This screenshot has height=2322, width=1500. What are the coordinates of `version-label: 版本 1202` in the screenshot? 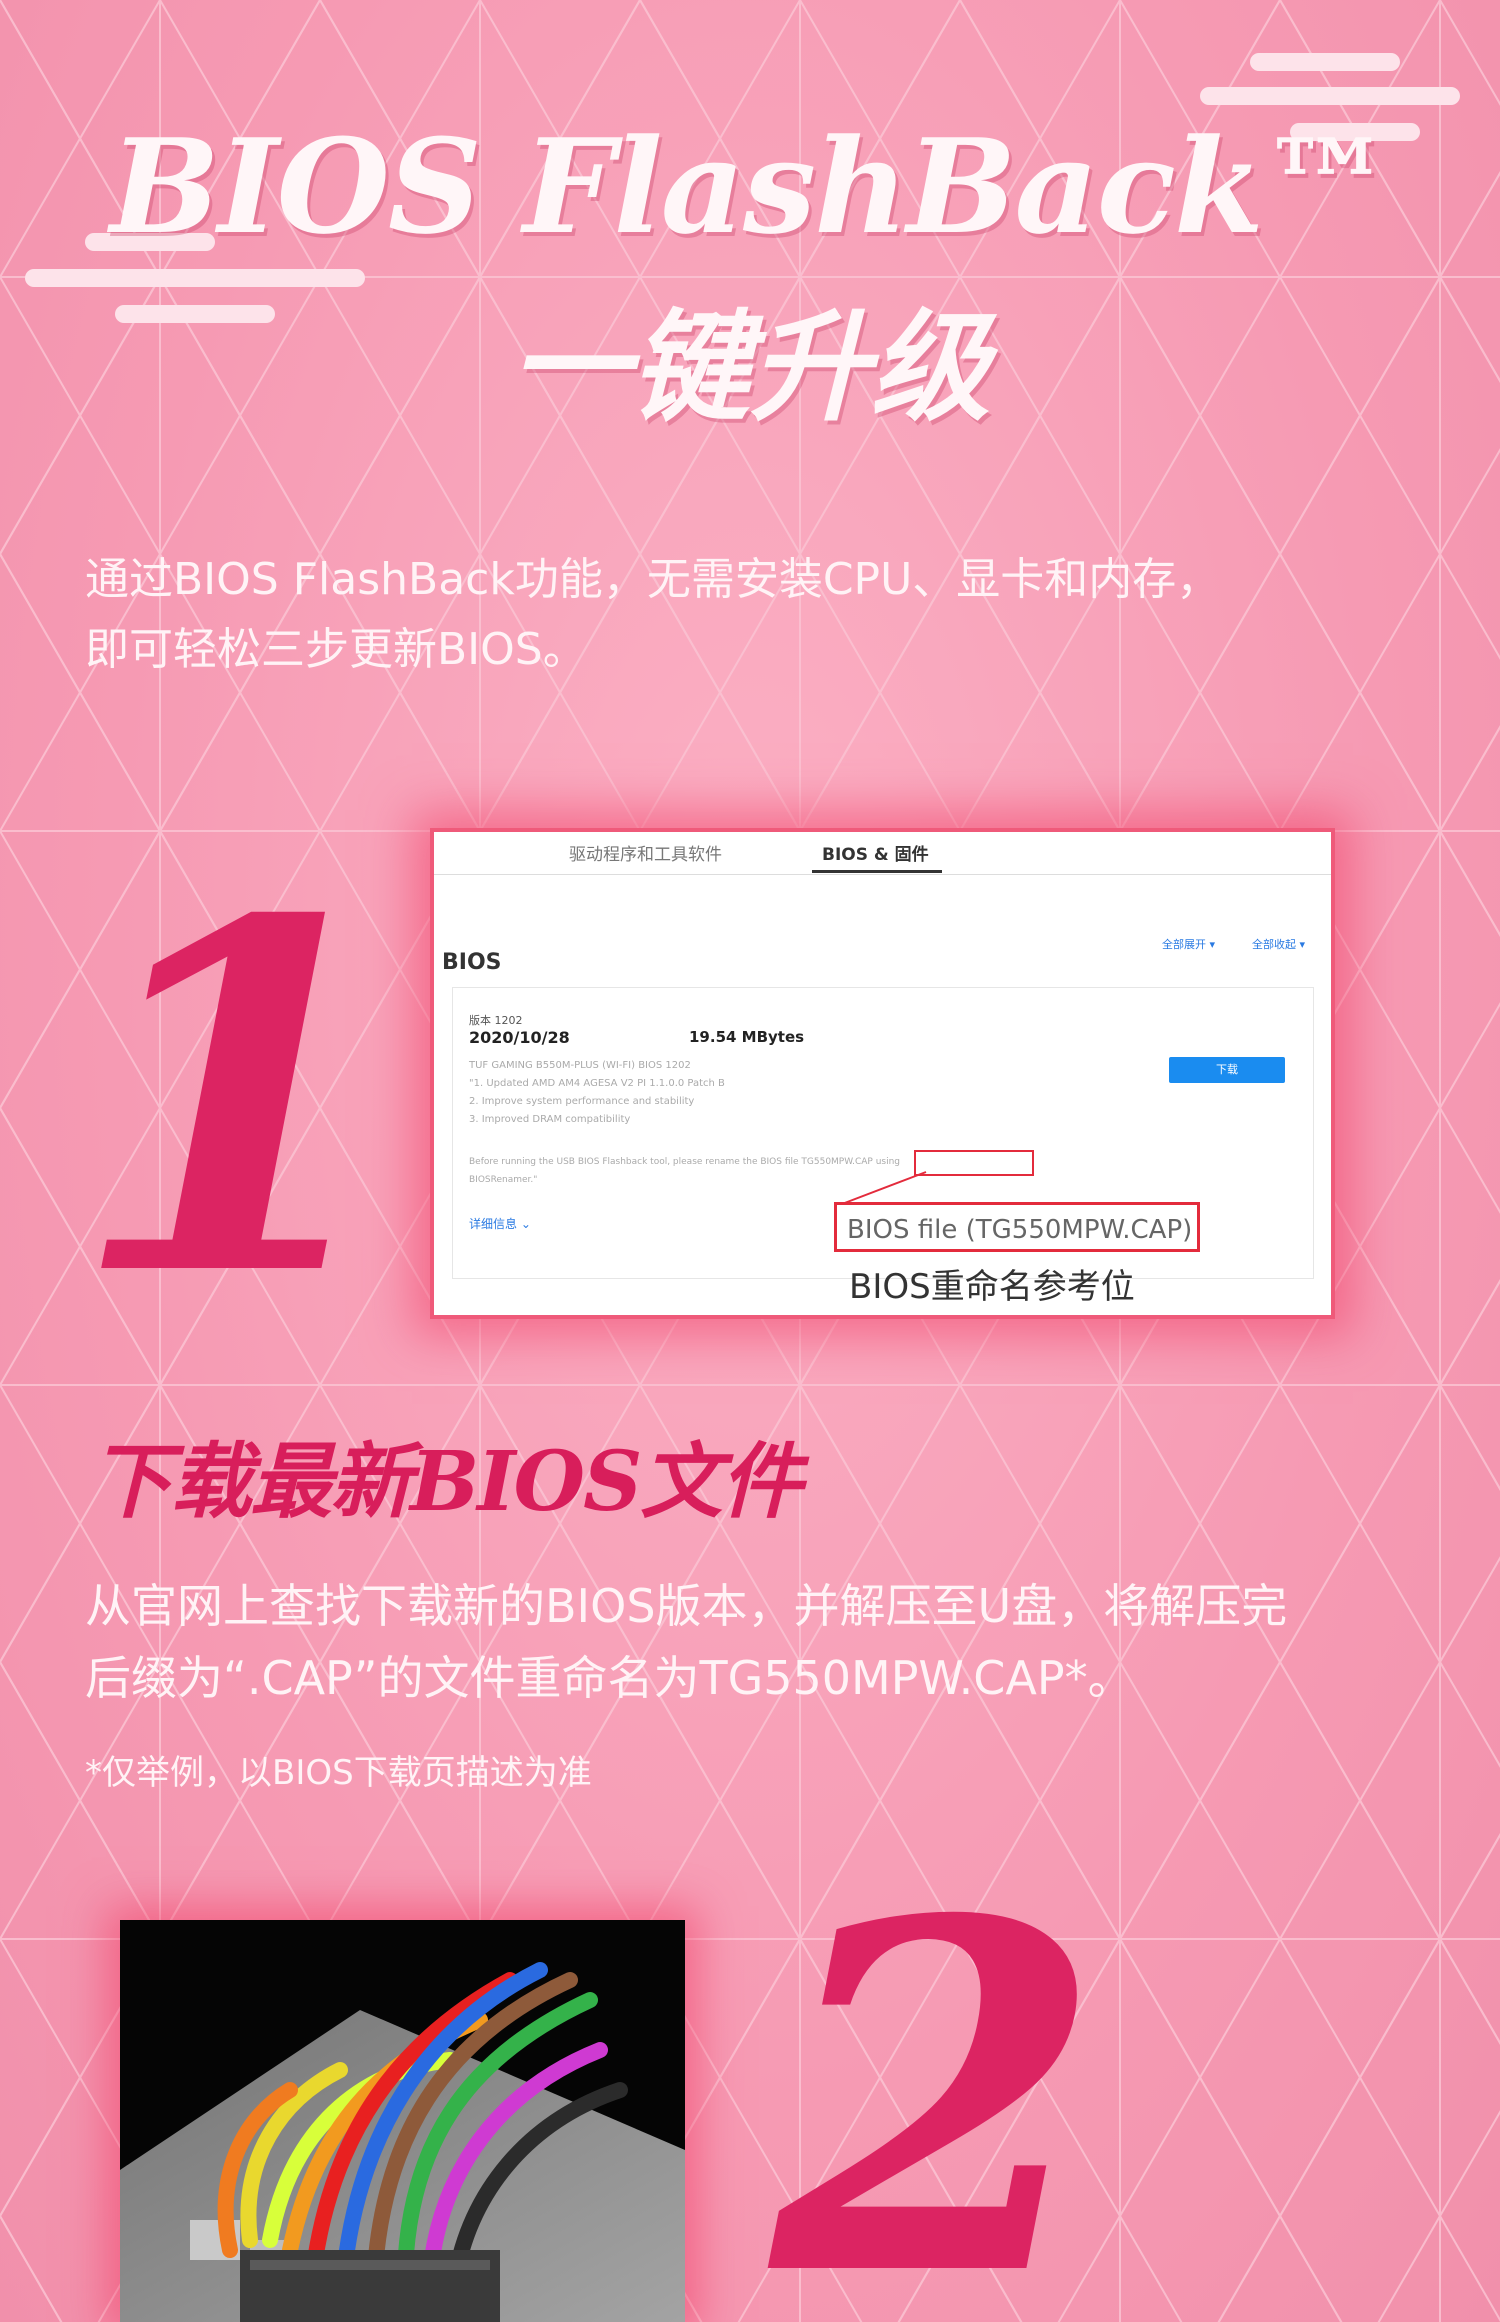 It's located at (496, 1020).